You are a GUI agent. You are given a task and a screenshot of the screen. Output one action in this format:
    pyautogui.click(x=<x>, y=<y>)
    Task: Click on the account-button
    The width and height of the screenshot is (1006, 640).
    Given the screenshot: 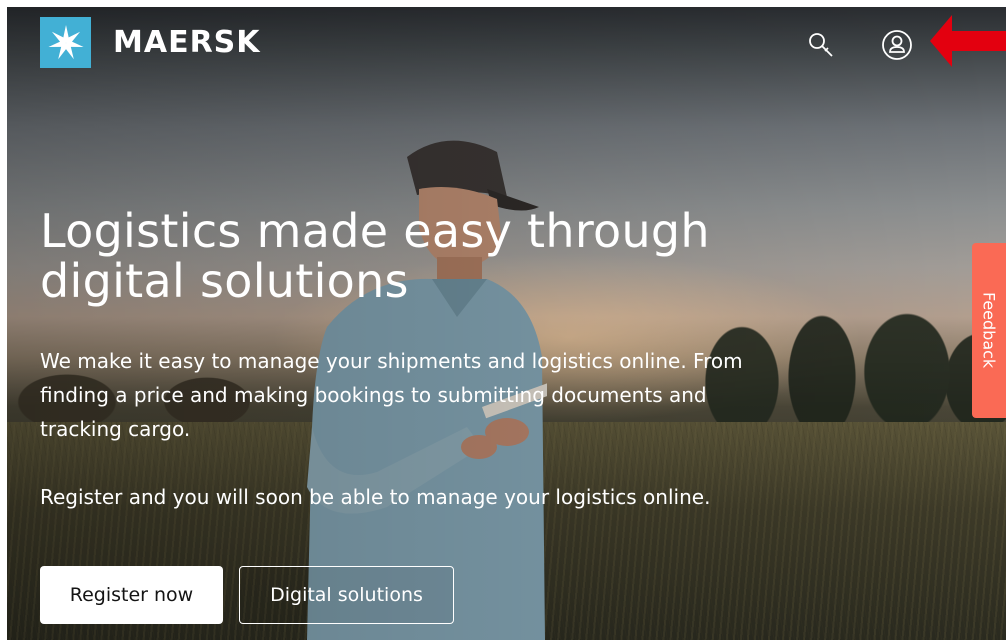 What is the action you would take?
    pyautogui.click(x=897, y=45)
    